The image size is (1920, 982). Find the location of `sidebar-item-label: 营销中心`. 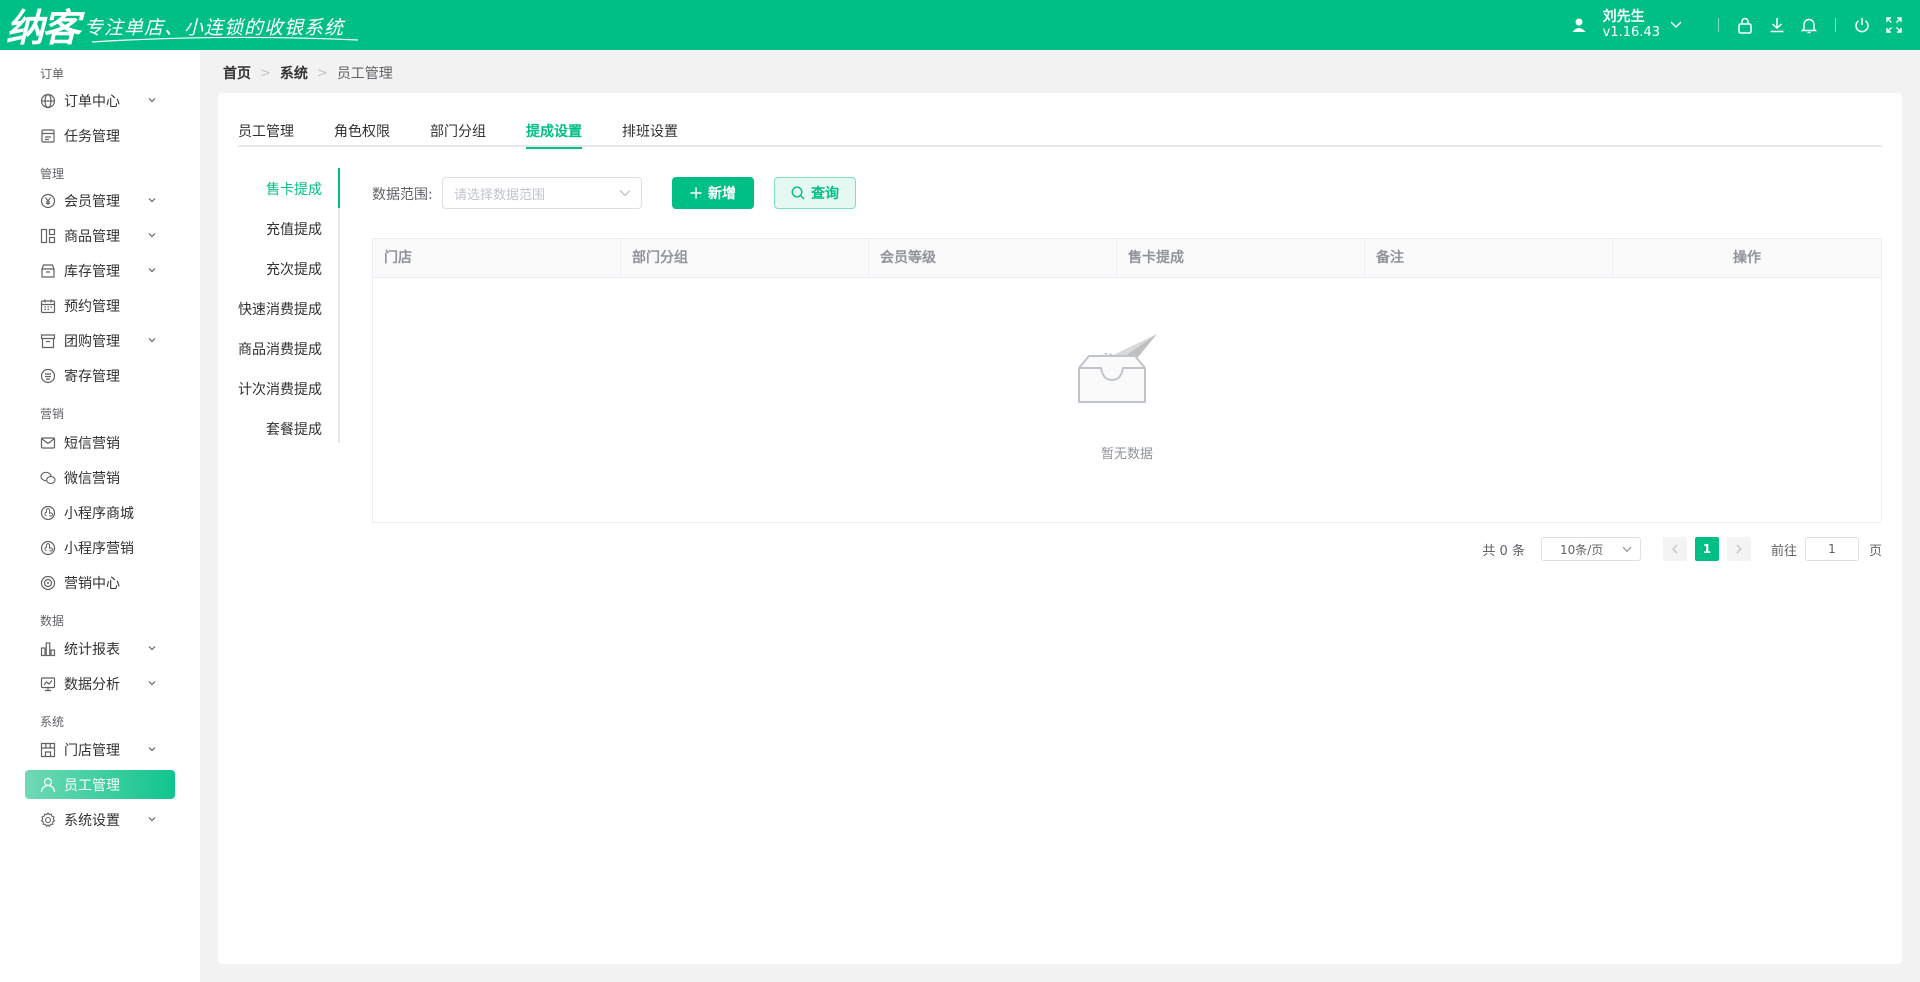

sidebar-item-label: 营销中心 is located at coordinates (92, 583).